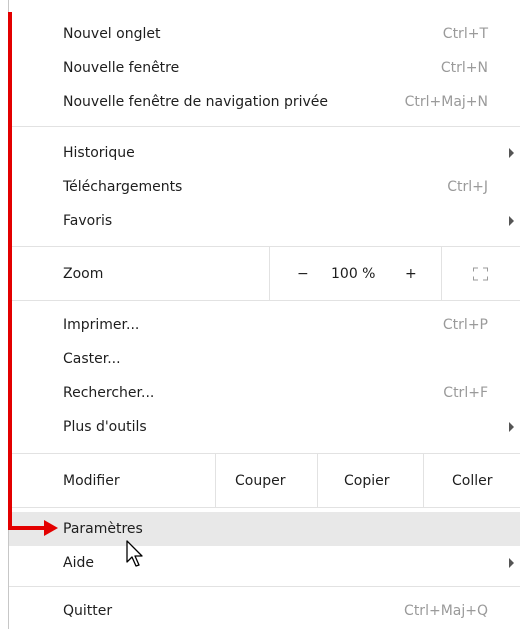 This screenshot has width=520, height=629. What do you see at coordinates (411, 274) in the screenshot?
I see `zoom-in-button: +` at bounding box center [411, 274].